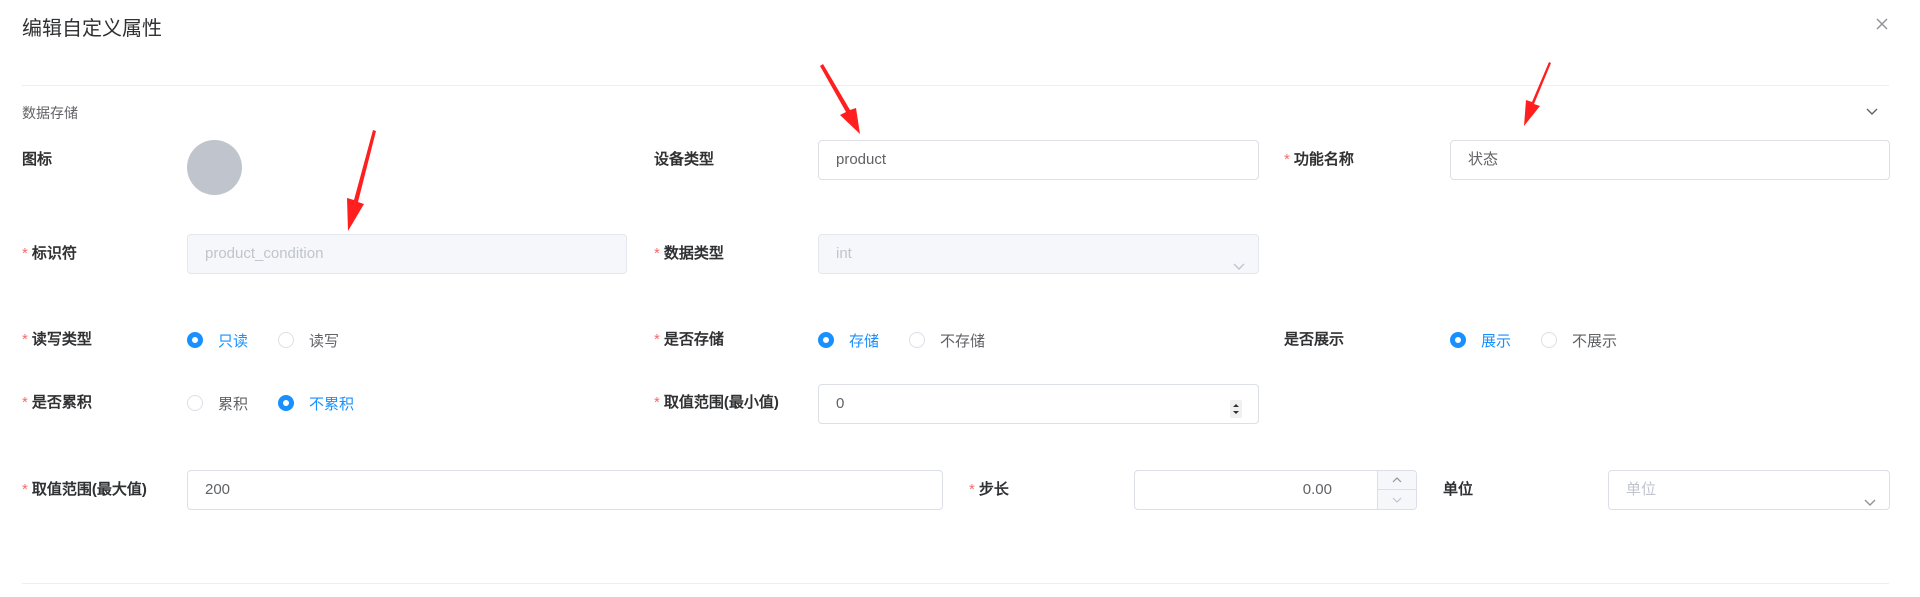 This screenshot has height=597, width=1920. Describe the element at coordinates (84, 489) in the screenshot. I see `range-max-label: * 取值范围(最大值)` at that location.